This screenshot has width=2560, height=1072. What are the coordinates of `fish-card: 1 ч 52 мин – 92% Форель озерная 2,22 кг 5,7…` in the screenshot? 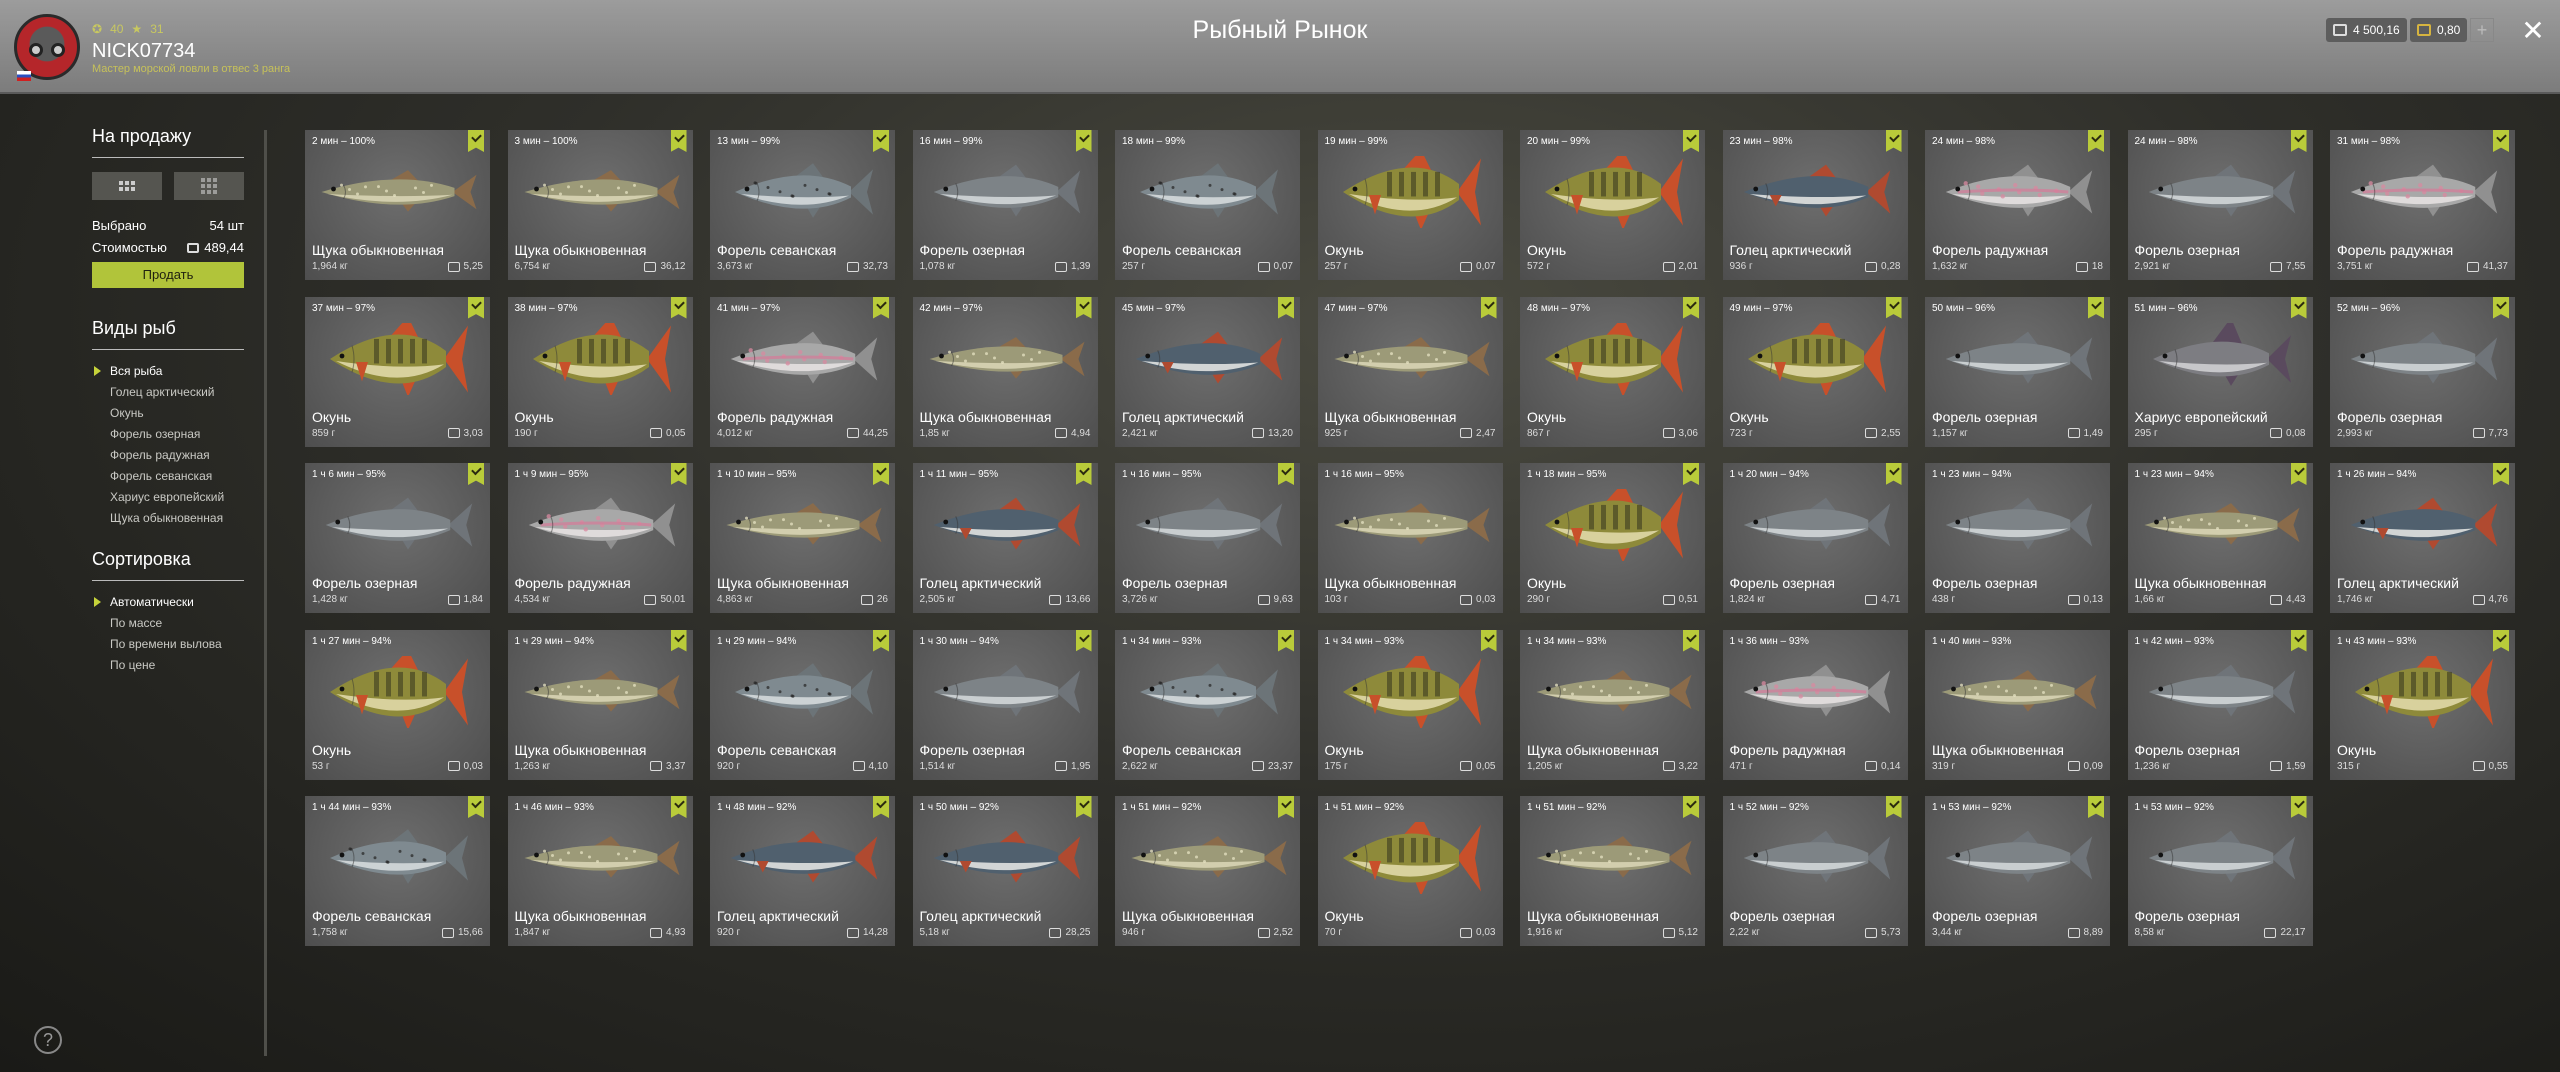 It's located at (1815, 871).